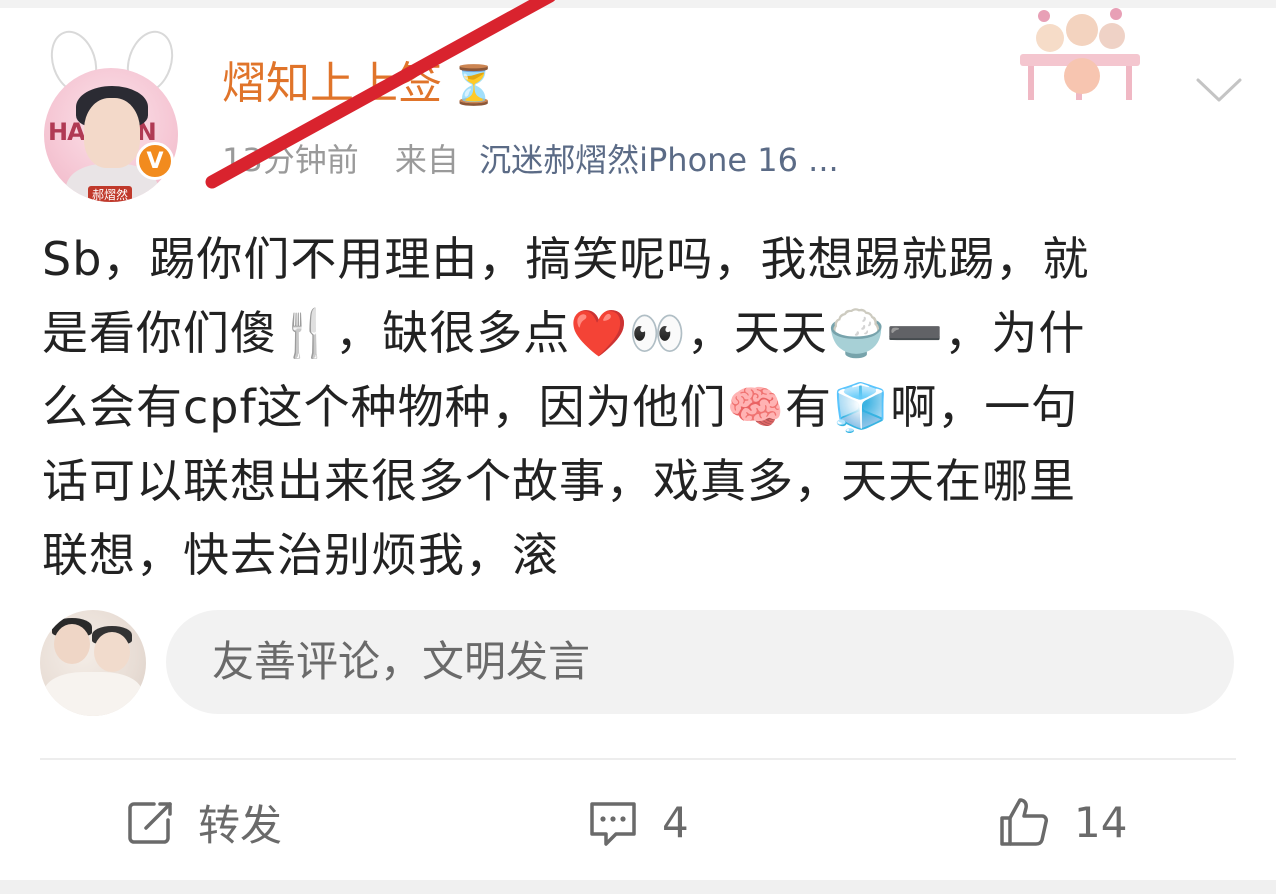 Image resolution: width=1276 pixels, height=894 pixels. What do you see at coordinates (560, 407) in the screenshot?
I see `post-body-line: 么会有cpf这个种物种，因为他们🧠有🧊啊，一句` at bounding box center [560, 407].